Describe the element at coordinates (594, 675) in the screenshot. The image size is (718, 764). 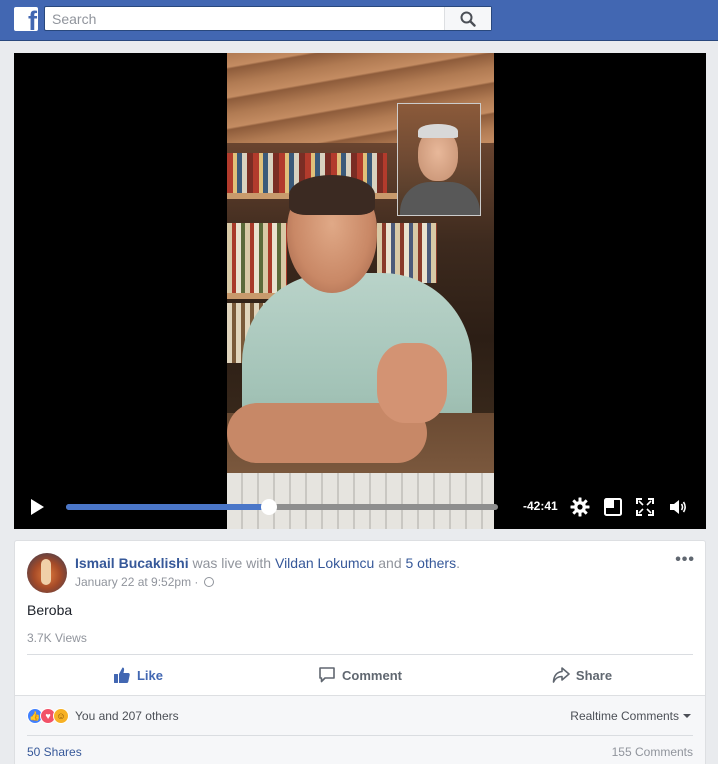
I see `share-label: Share` at that location.